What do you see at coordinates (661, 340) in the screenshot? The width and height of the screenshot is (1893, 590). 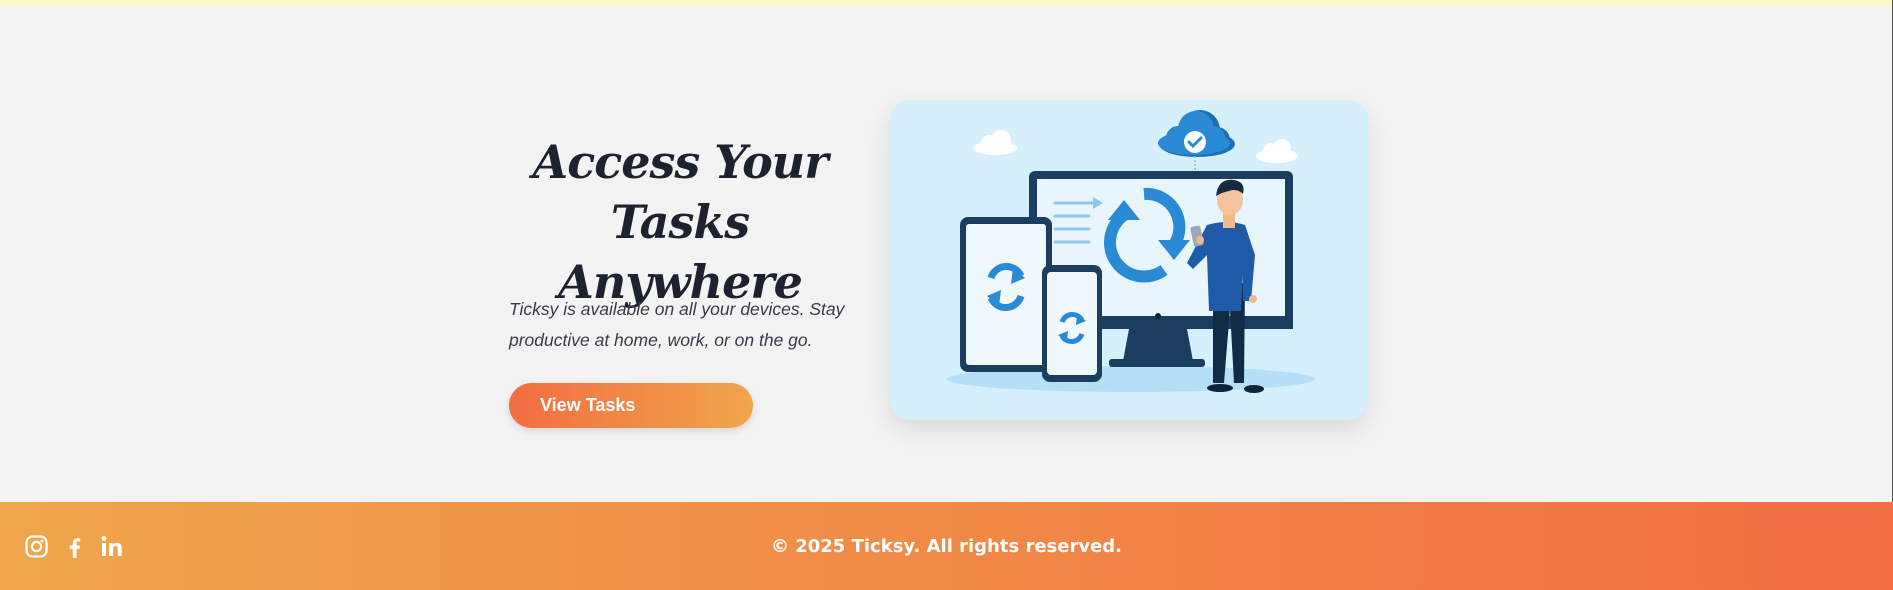 I see `hero-description-line-2: productive at home, work, or on the go.` at bounding box center [661, 340].